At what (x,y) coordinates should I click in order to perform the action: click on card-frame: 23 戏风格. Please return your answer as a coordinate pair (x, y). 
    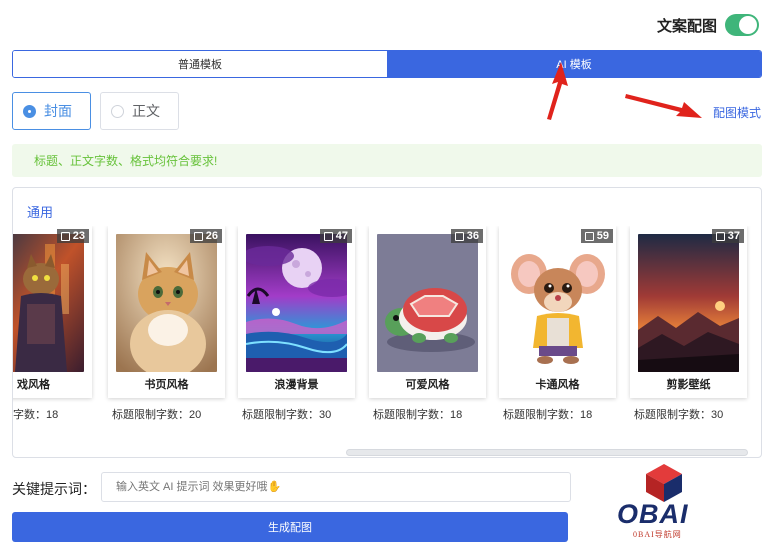
    Looking at the image, I should click on (52, 312).